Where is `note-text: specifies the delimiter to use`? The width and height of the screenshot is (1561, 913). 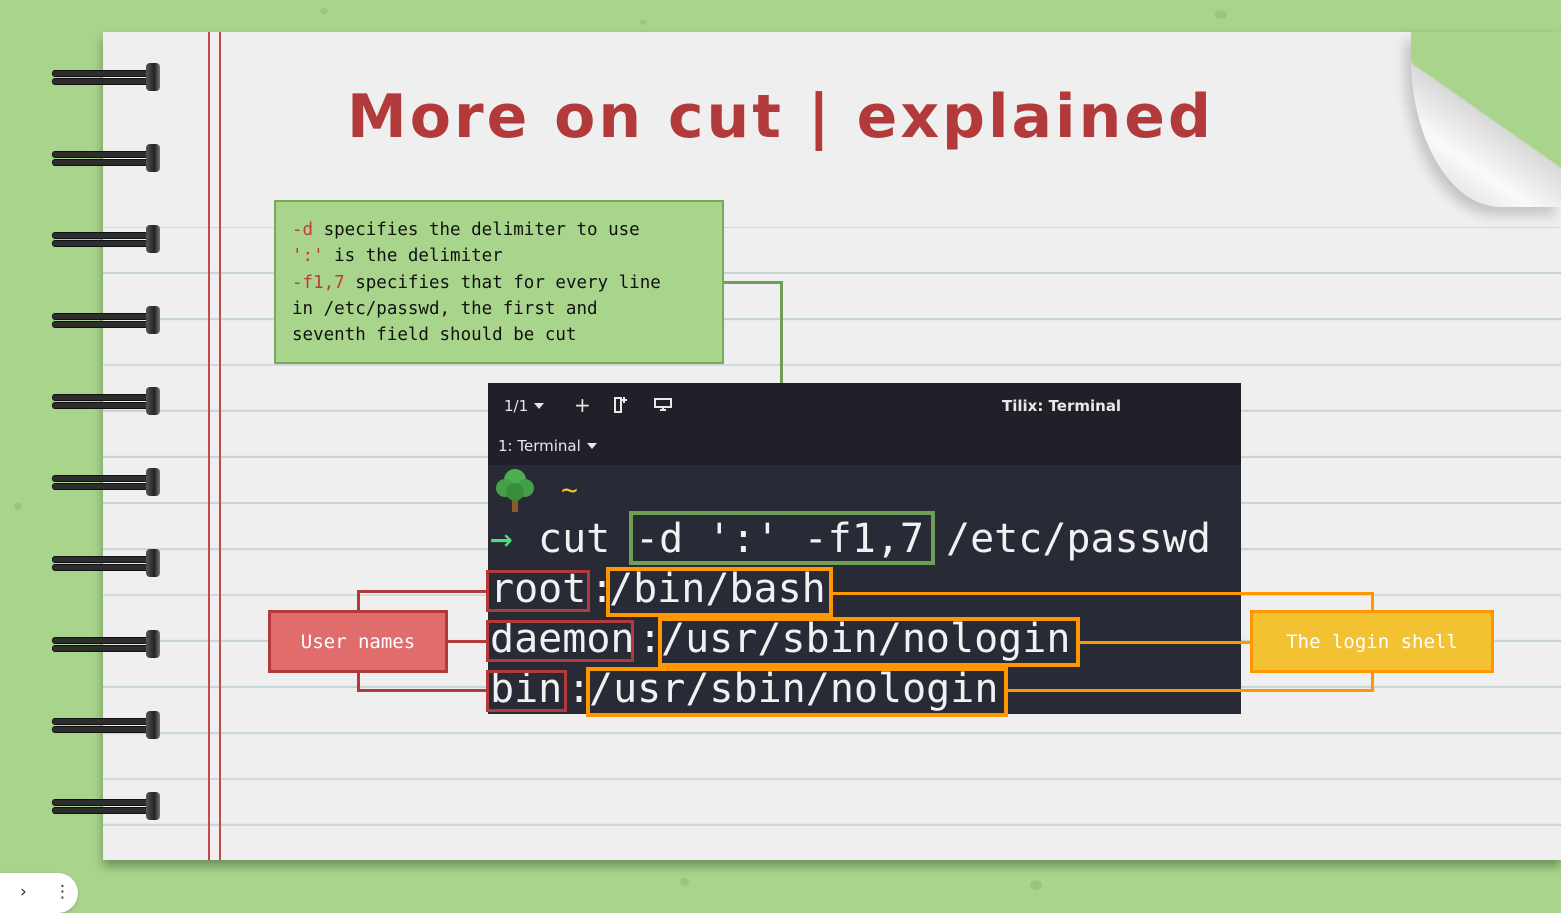
note-text: specifies the delimiter to use is located at coordinates (476, 230).